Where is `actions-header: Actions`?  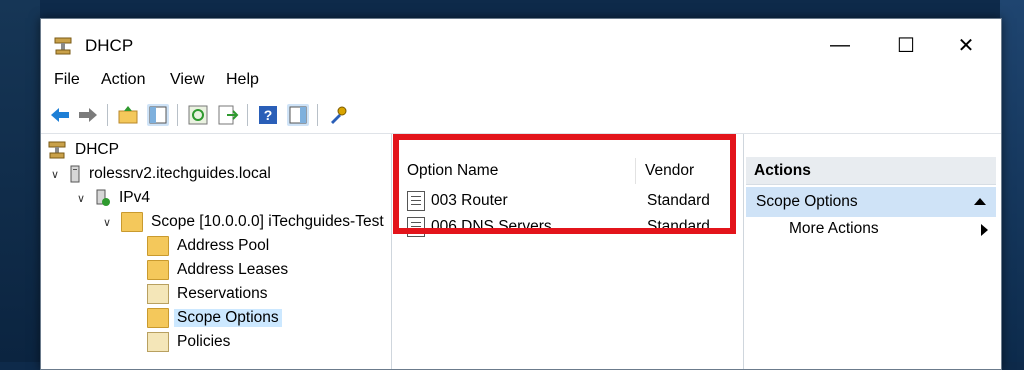
actions-header: Actions is located at coordinates (871, 171).